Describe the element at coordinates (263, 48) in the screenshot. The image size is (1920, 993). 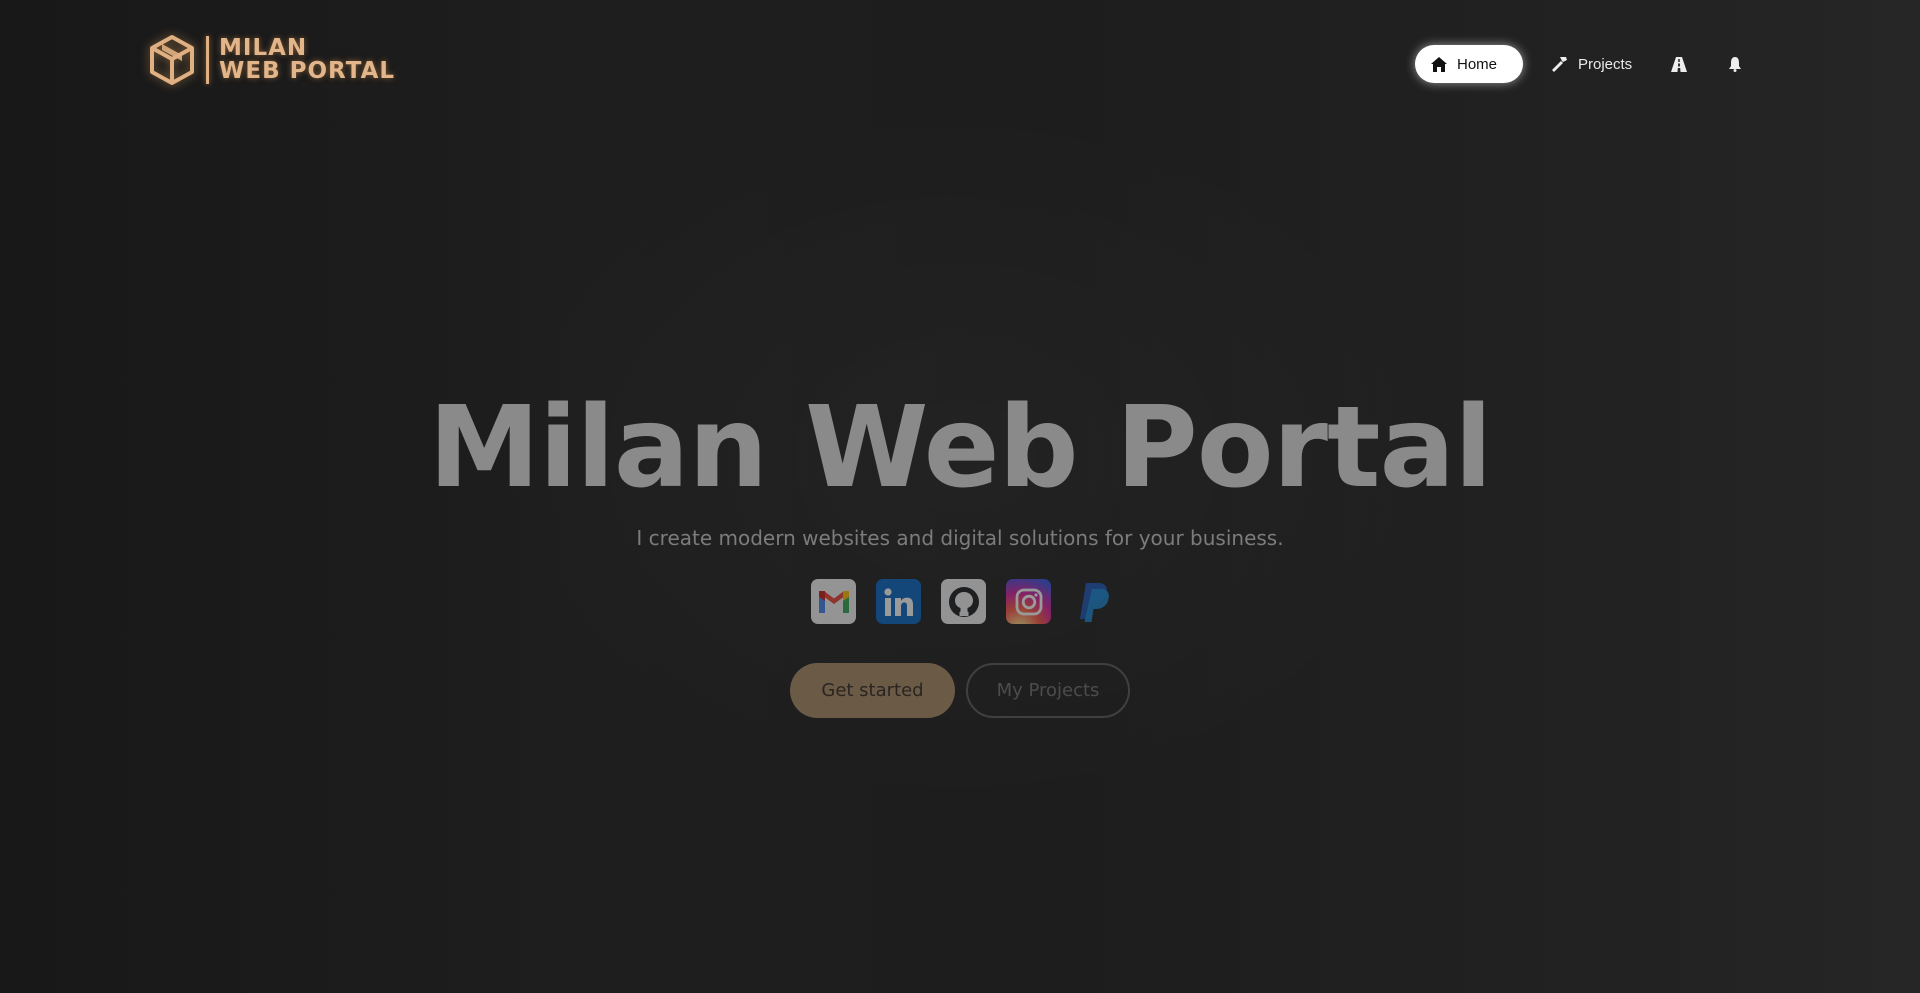
I see `logo-line-1: MILAN` at that location.